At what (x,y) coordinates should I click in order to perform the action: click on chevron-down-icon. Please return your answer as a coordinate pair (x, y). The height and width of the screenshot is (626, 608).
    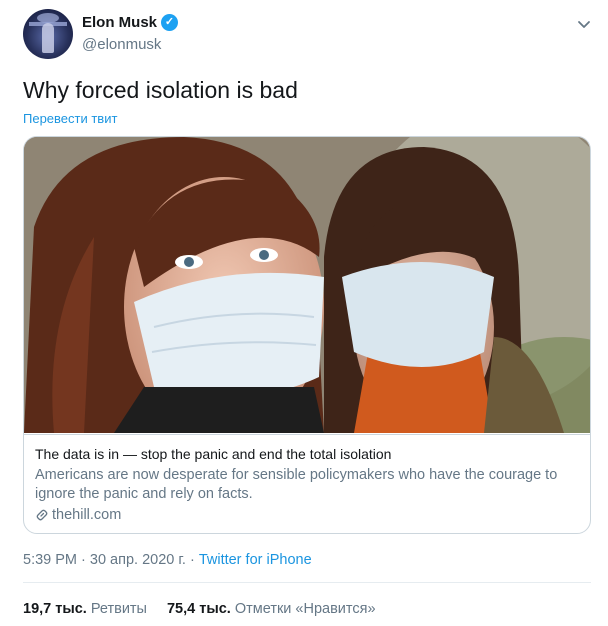
    Looking at the image, I should click on (584, 24).